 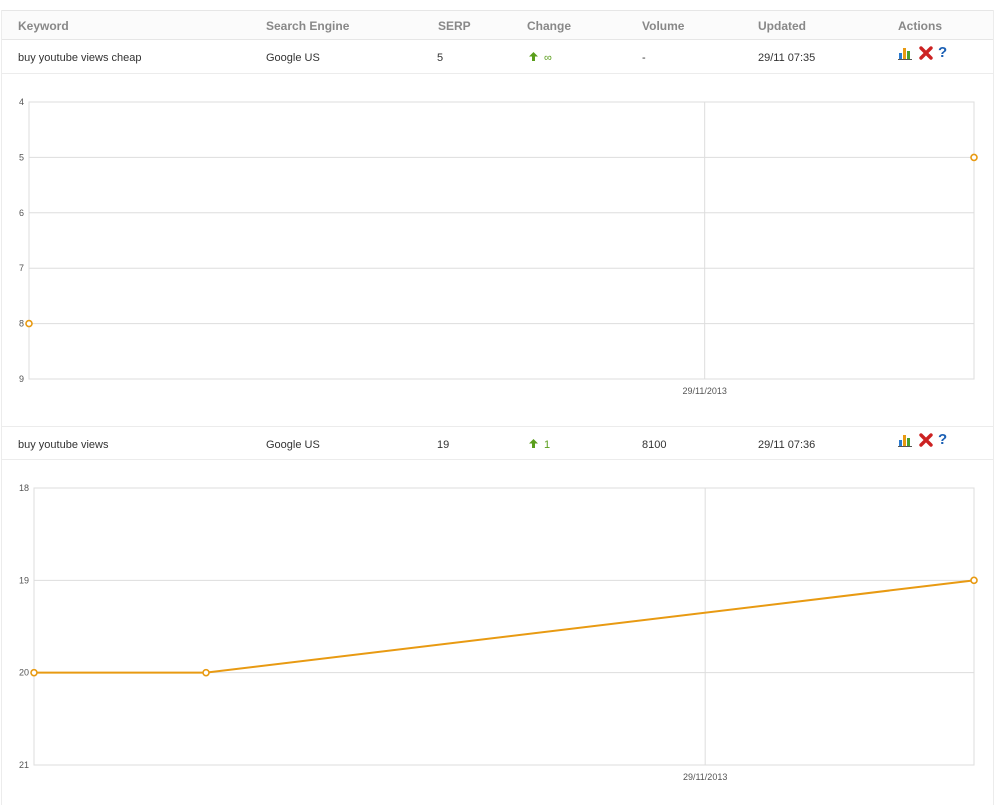 What do you see at coordinates (21, 213) in the screenshot?
I see `y-tick-label: 6` at bounding box center [21, 213].